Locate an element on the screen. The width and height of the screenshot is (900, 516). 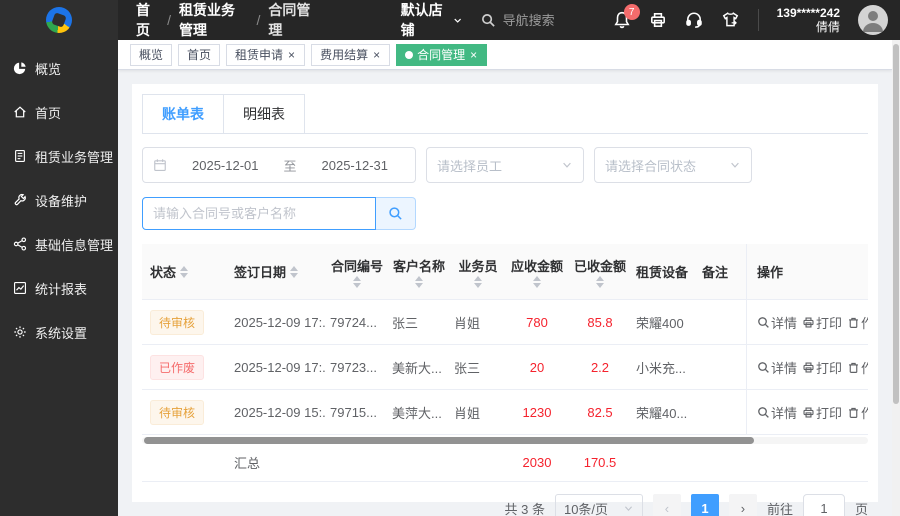
avatar is located at coordinates (873, 20).